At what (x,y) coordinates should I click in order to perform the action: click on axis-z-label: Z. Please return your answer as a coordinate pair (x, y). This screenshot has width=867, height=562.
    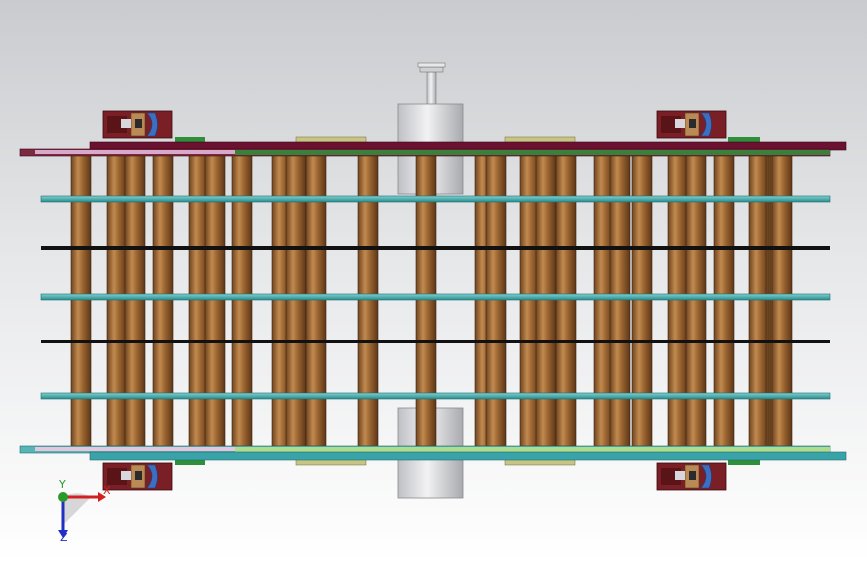
    Looking at the image, I should click on (64, 537).